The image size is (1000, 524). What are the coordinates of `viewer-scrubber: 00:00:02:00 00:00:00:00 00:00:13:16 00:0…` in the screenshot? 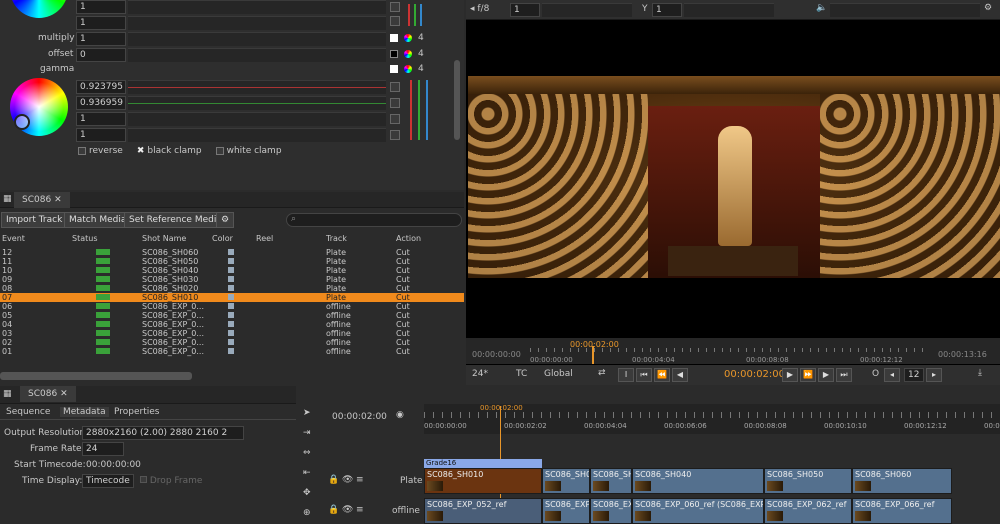 It's located at (733, 351).